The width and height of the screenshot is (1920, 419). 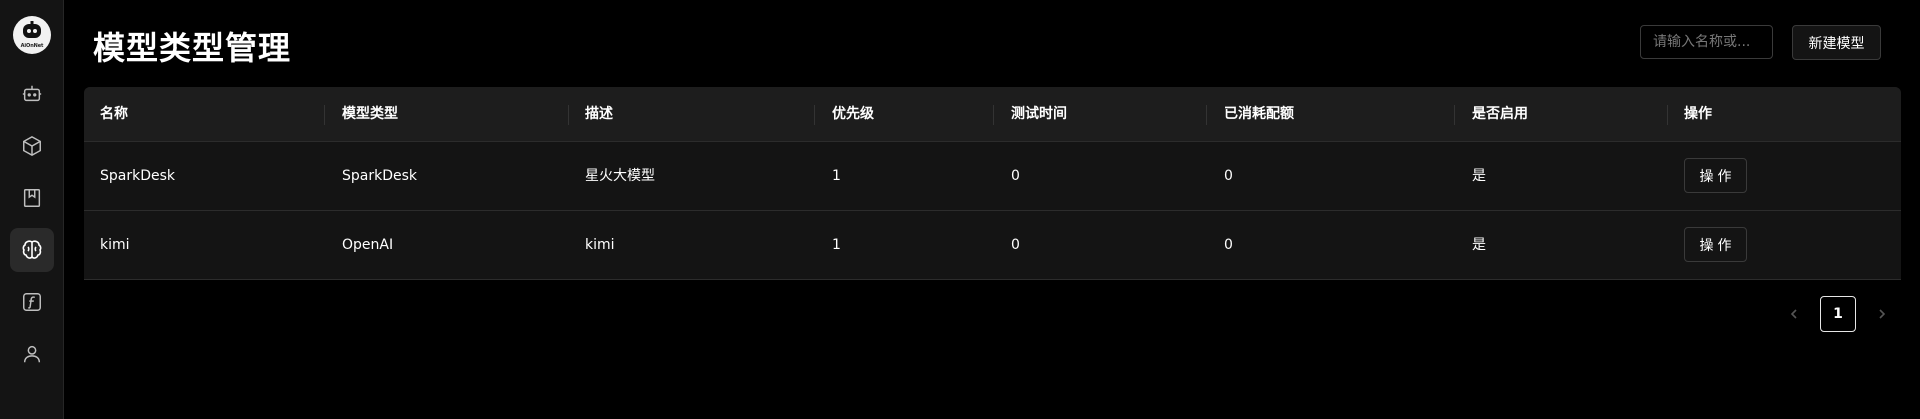 I want to click on column-header-enabled: 是否启用, so click(x=1500, y=114).